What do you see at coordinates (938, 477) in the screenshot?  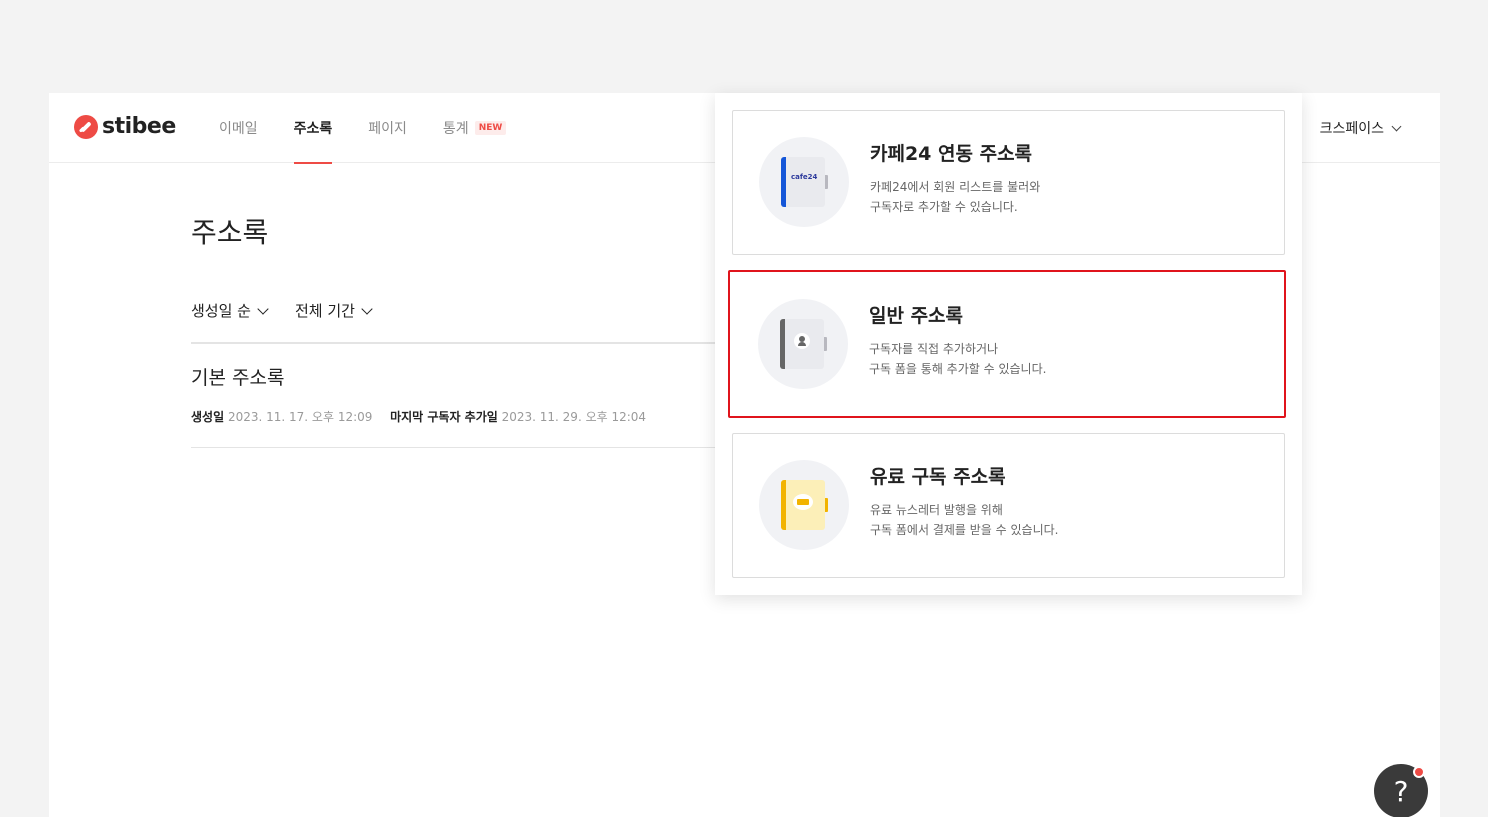 I see `card-title: 유료 구독 주소록` at bounding box center [938, 477].